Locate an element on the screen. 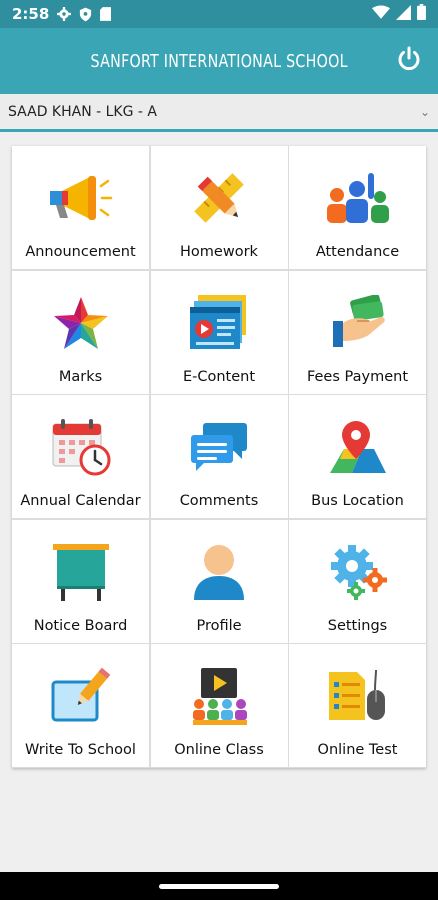 This screenshot has width=438, height=900. tile-write-to-school: Write To School is located at coordinates (80, 705).